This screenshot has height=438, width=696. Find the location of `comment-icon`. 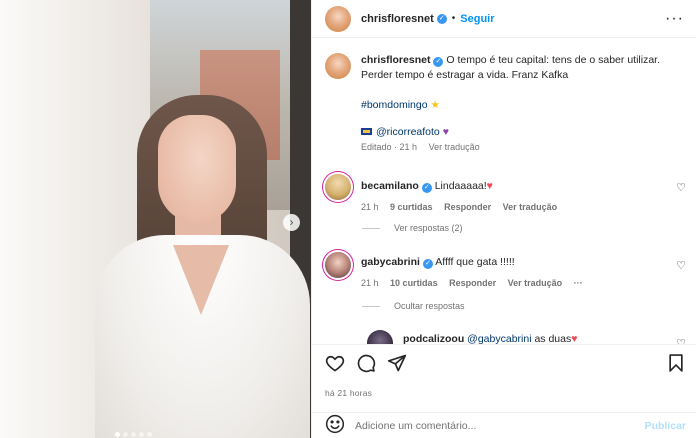

comment-icon is located at coordinates (366, 363).